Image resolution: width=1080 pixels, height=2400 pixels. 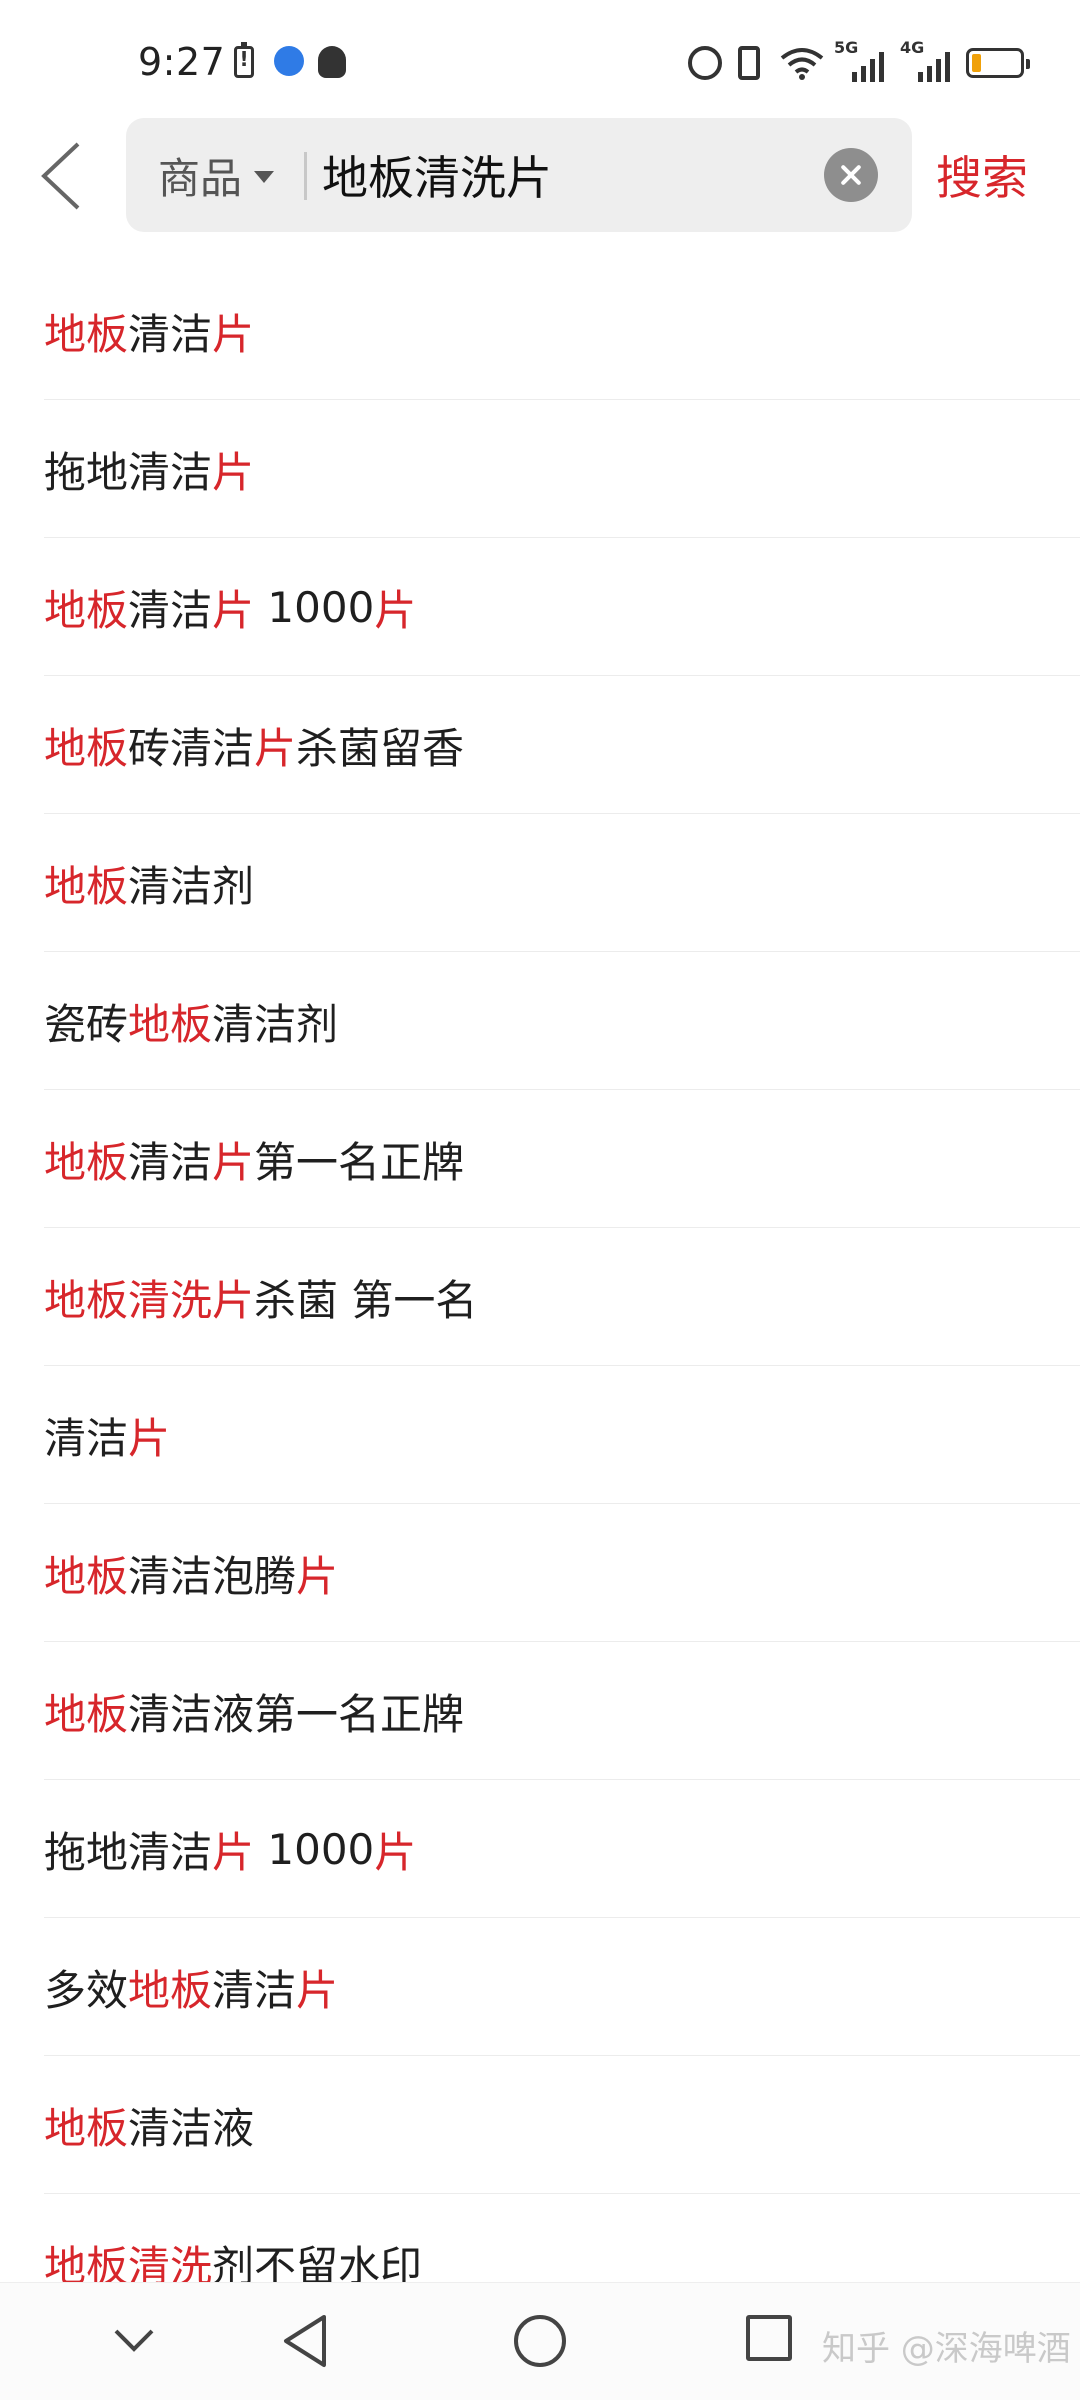 What do you see at coordinates (540, 1435) in the screenshot?
I see `suggestion-item: 清洁片` at bounding box center [540, 1435].